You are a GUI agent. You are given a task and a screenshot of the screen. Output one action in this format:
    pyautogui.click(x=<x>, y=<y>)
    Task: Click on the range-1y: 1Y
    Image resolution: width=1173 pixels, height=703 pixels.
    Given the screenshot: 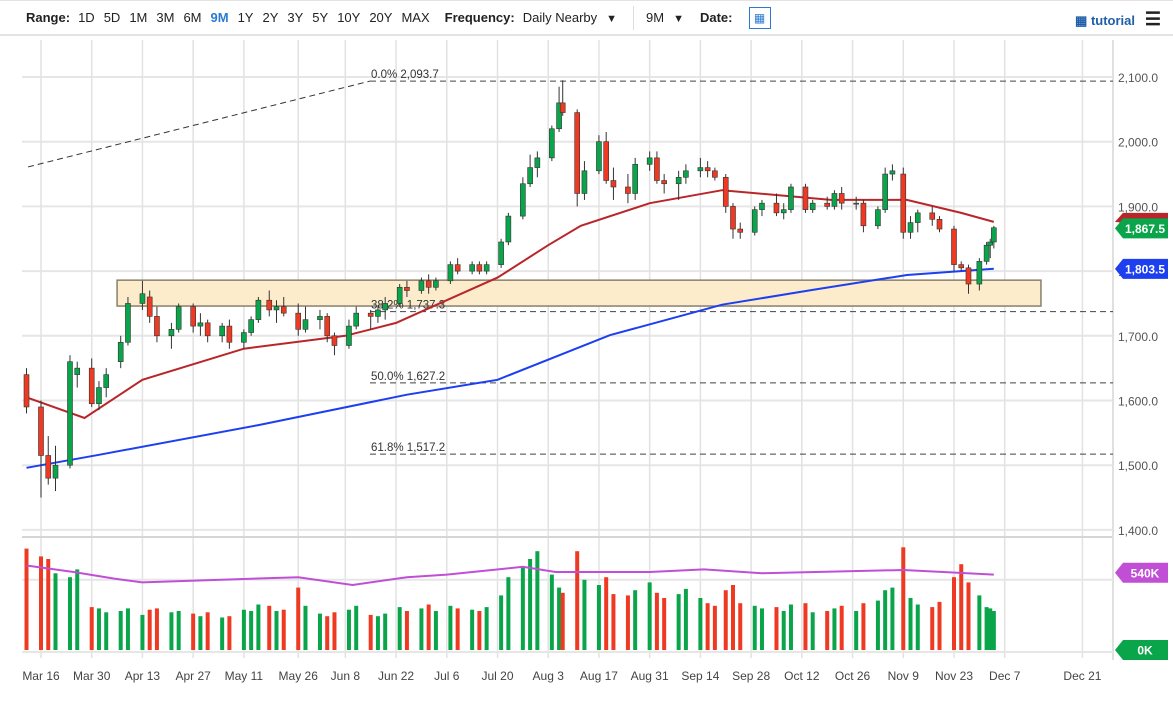 What is the action you would take?
    pyautogui.click(x=246, y=17)
    